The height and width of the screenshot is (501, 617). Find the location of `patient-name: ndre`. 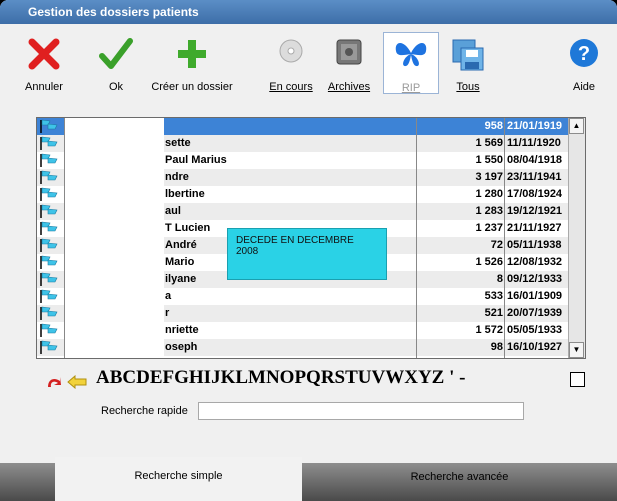

patient-name: ndre is located at coordinates (177, 177).